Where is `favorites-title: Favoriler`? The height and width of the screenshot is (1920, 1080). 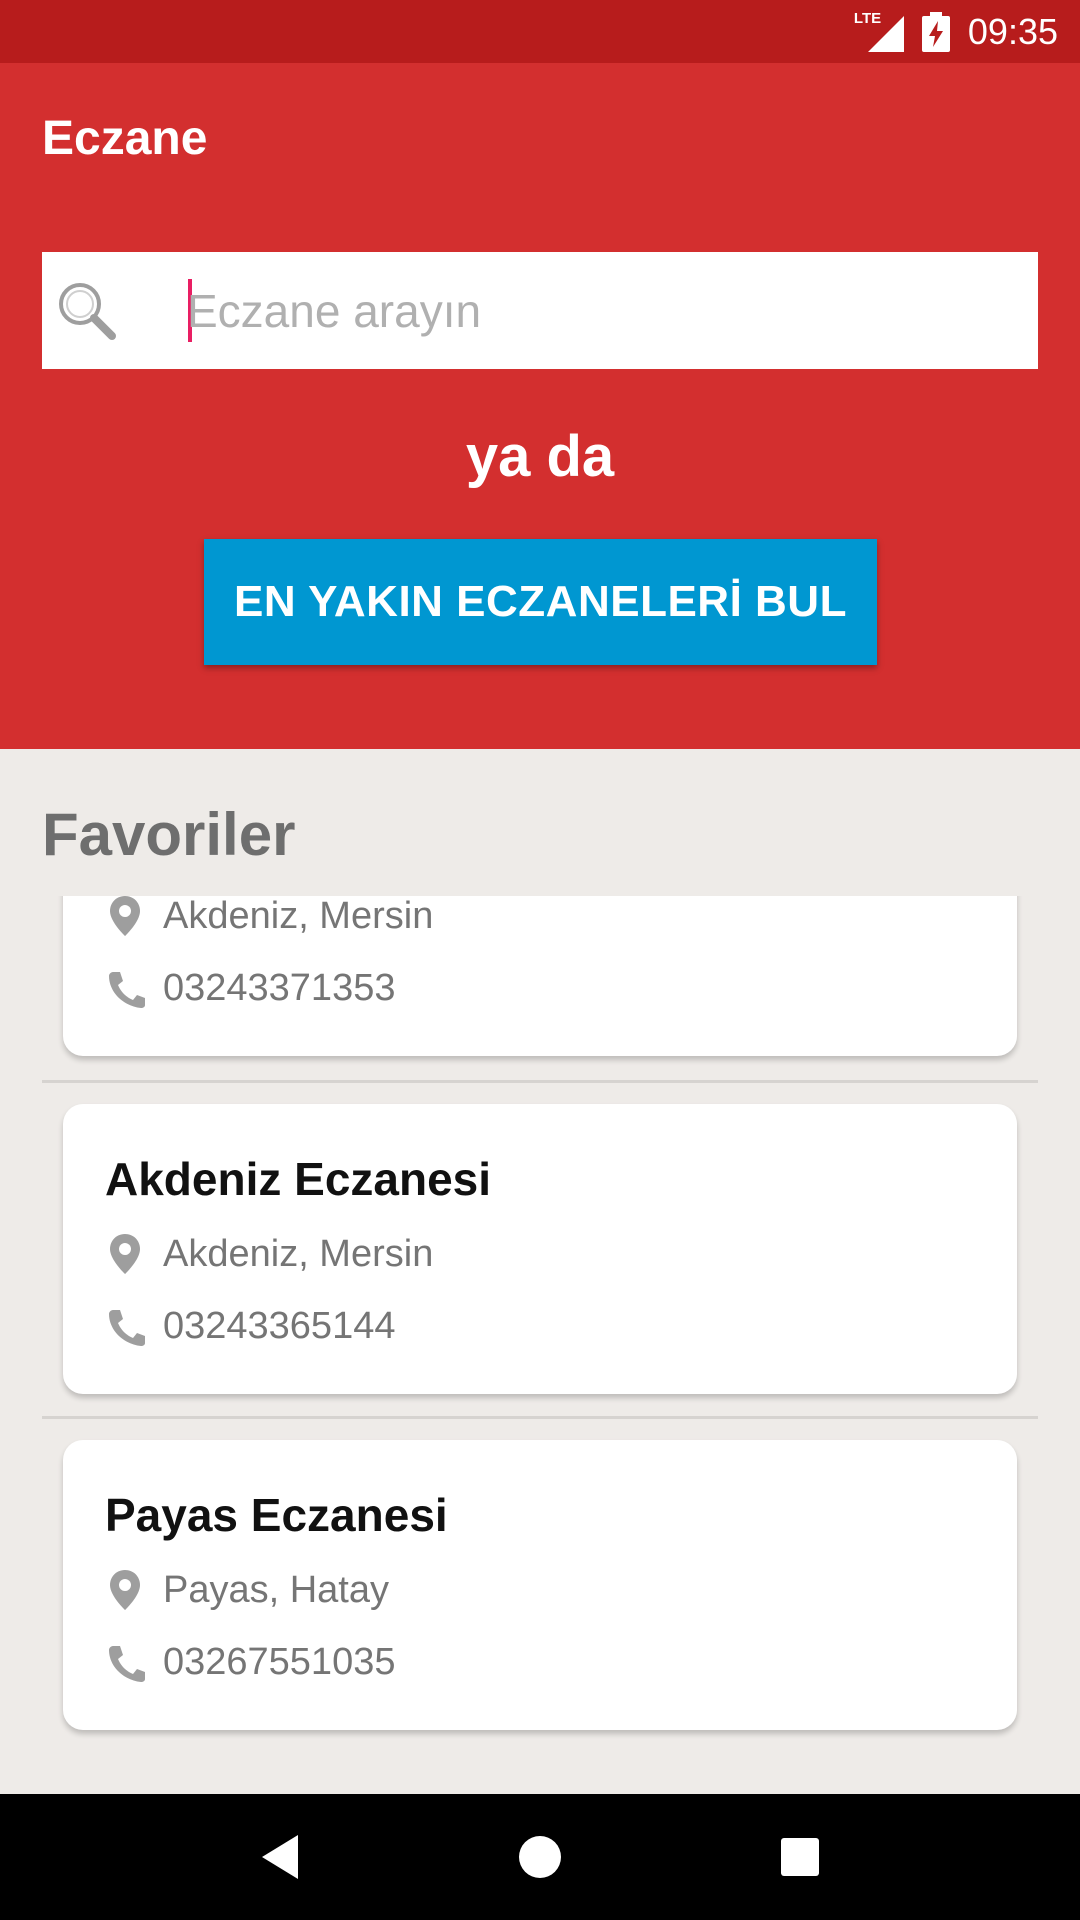 favorites-title: Favoriler is located at coordinates (169, 834).